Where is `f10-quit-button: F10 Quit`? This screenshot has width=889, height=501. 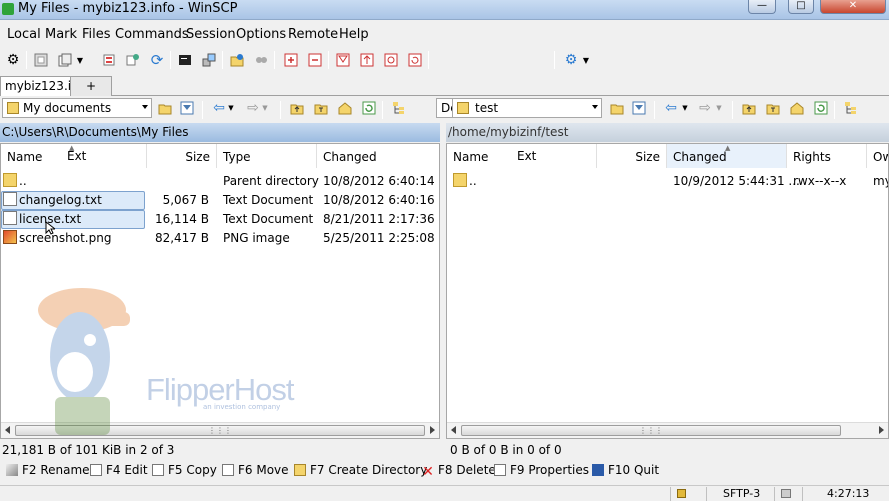
f10-quit-button: F10 Quit is located at coordinates (625, 470).